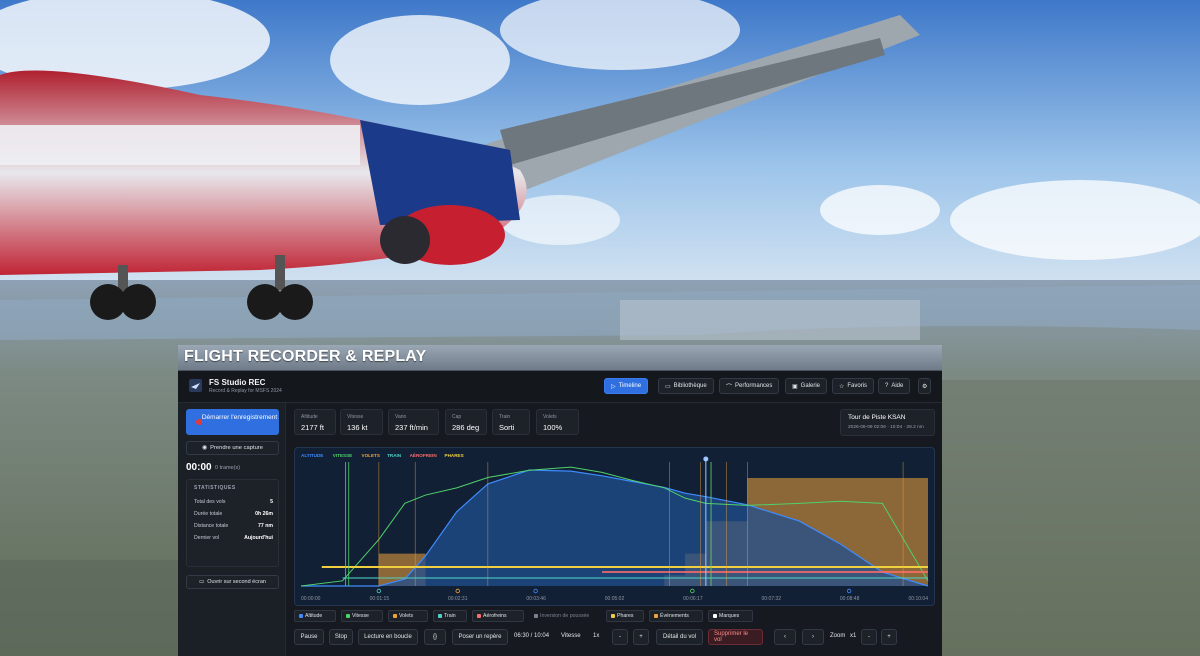 Image resolution: width=1200 pixels, height=656 pixels. I want to click on loop-label: Lecture en boucle, so click(388, 637).